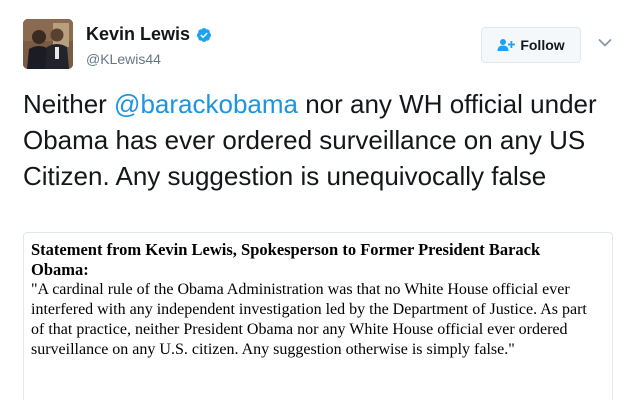 This screenshot has height=402, width=634. Describe the element at coordinates (69, 104) in the screenshot. I see `tweet-text-before: Neither` at that location.